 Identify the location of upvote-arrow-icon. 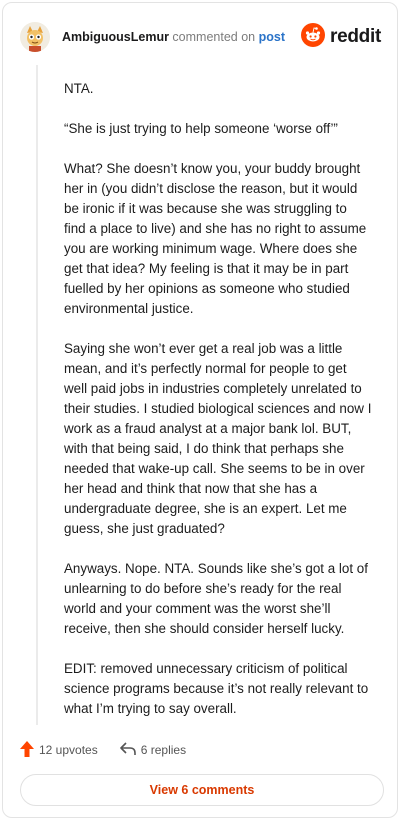
(27, 750).